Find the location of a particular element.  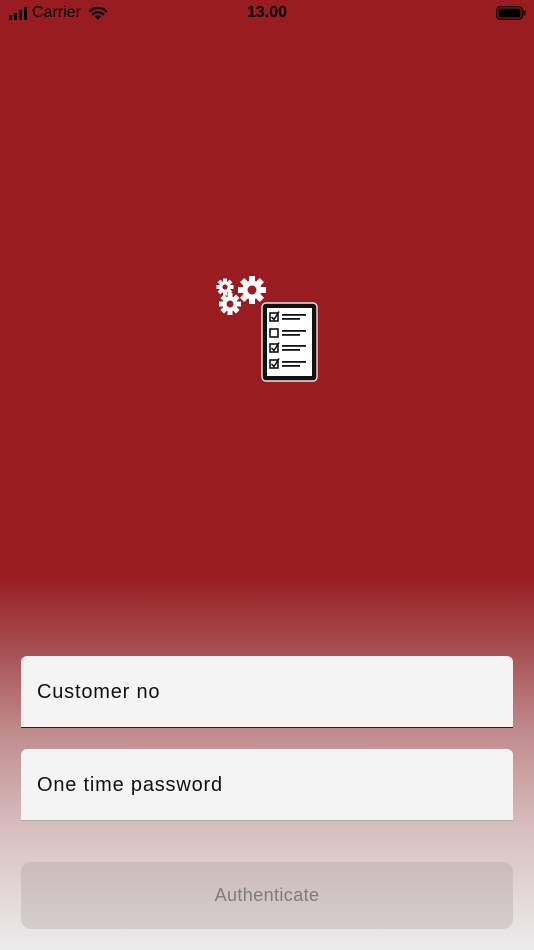

checklist-icon is located at coordinates (289, 342).